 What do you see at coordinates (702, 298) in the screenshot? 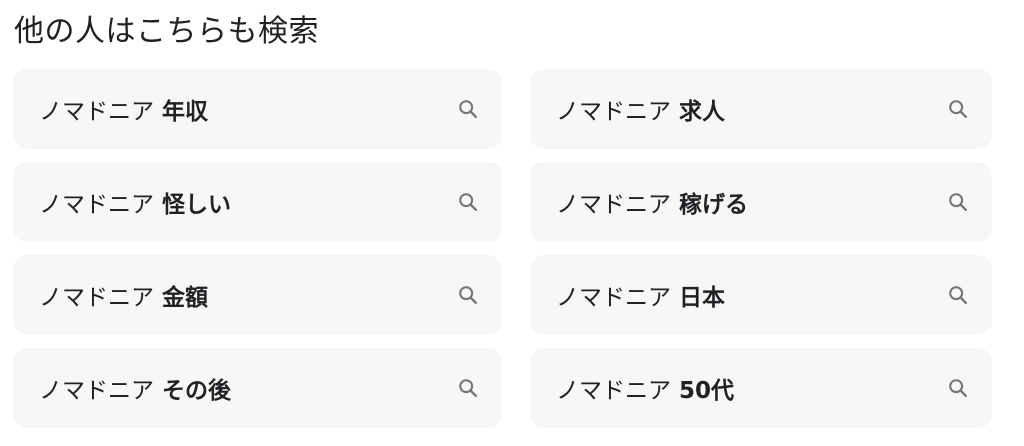
I see `suggestion-term: 日本` at bounding box center [702, 298].